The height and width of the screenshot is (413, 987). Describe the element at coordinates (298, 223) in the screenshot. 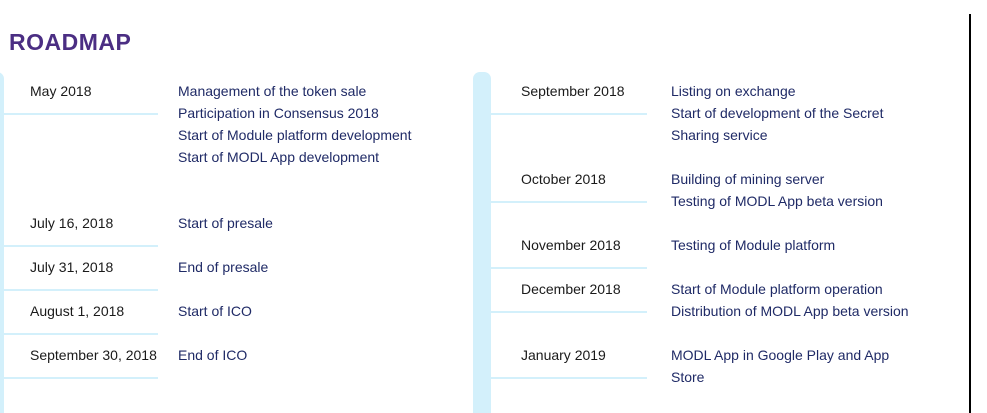

I see `roadmap-events: Start of presale` at that location.